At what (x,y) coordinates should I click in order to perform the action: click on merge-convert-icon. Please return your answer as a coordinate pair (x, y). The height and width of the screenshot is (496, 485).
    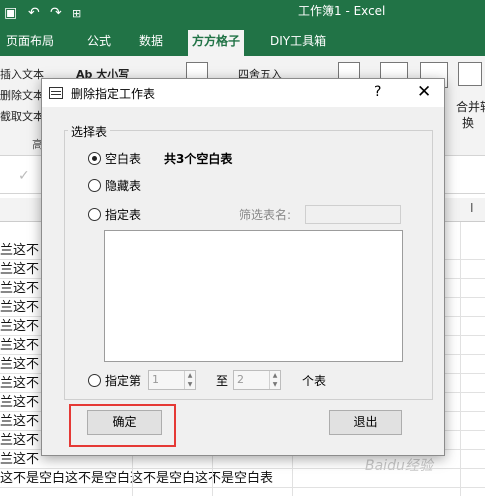
    Looking at the image, I should click on (470, 74).